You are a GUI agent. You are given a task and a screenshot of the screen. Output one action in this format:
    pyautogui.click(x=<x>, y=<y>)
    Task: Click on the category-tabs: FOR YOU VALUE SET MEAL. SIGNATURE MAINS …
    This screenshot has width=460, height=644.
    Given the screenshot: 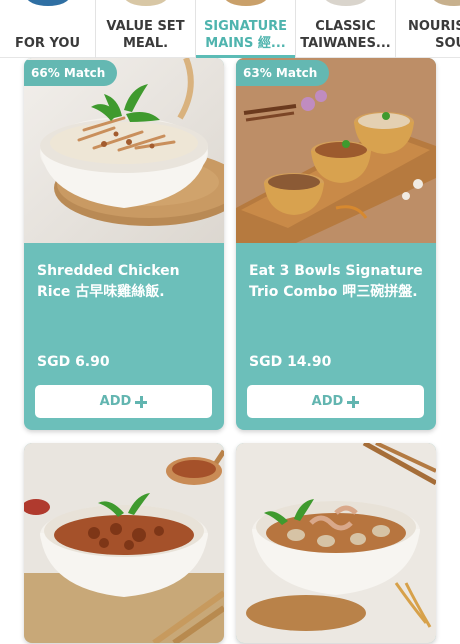 What is the action you would take?
    pyautogui.click(x=230, y=29)
    